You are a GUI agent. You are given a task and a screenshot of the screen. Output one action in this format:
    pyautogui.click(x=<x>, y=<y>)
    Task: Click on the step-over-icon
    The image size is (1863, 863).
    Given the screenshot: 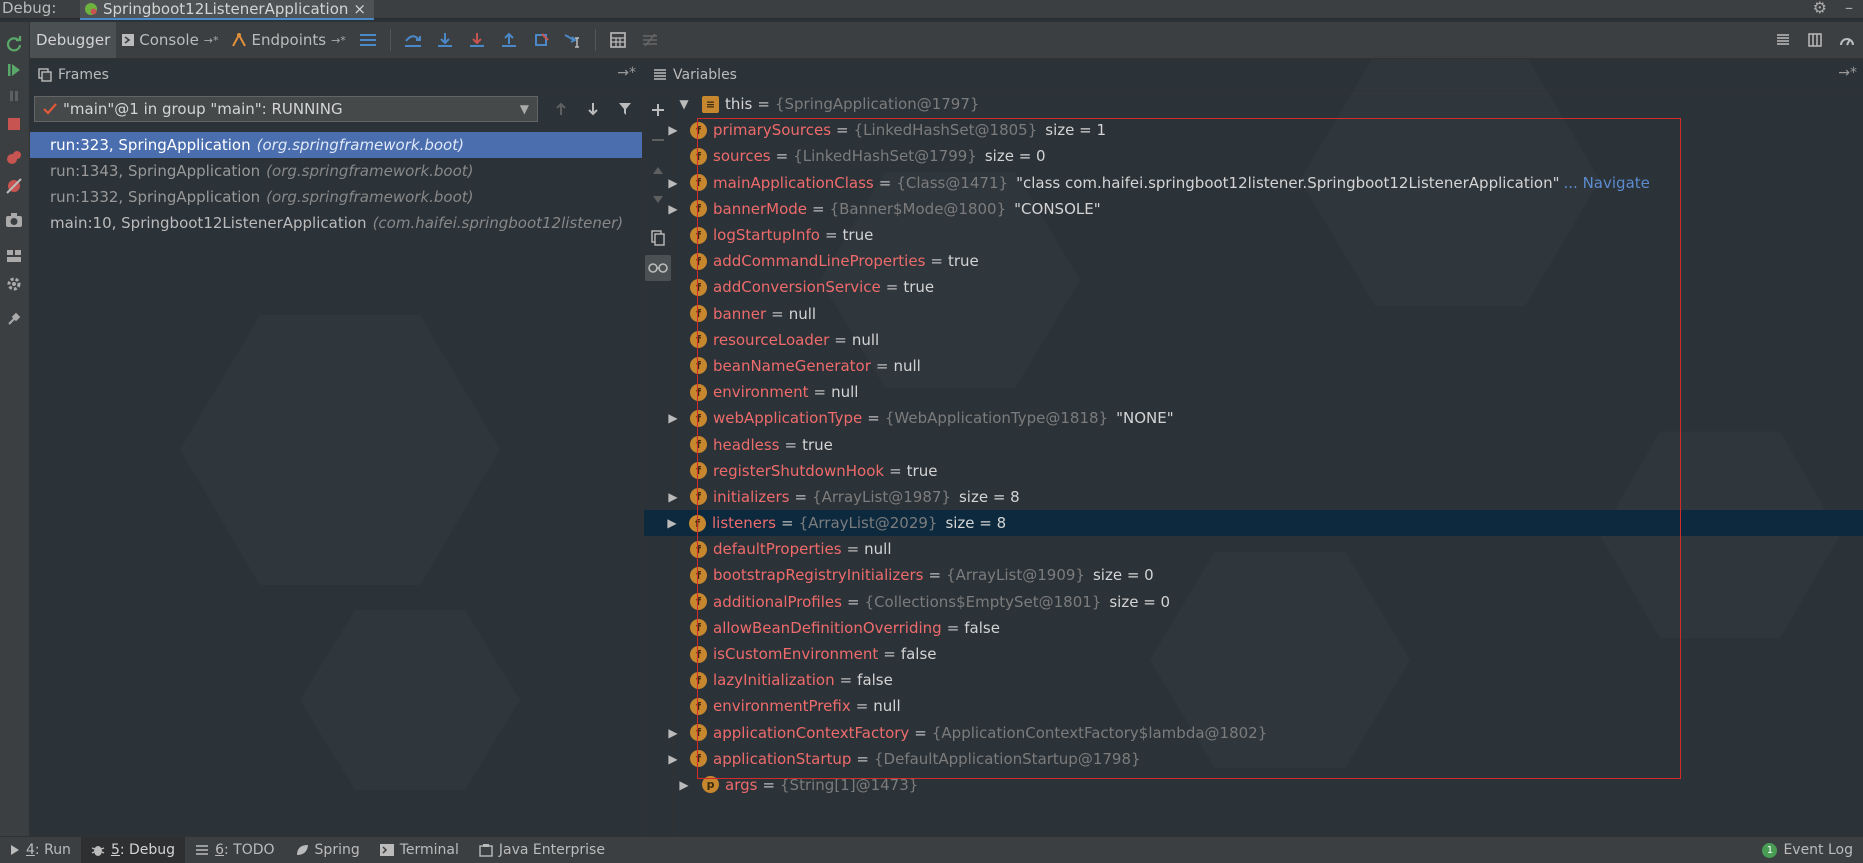 What is the action you would take?
    pyautogui.click(x=413, y=40)
    